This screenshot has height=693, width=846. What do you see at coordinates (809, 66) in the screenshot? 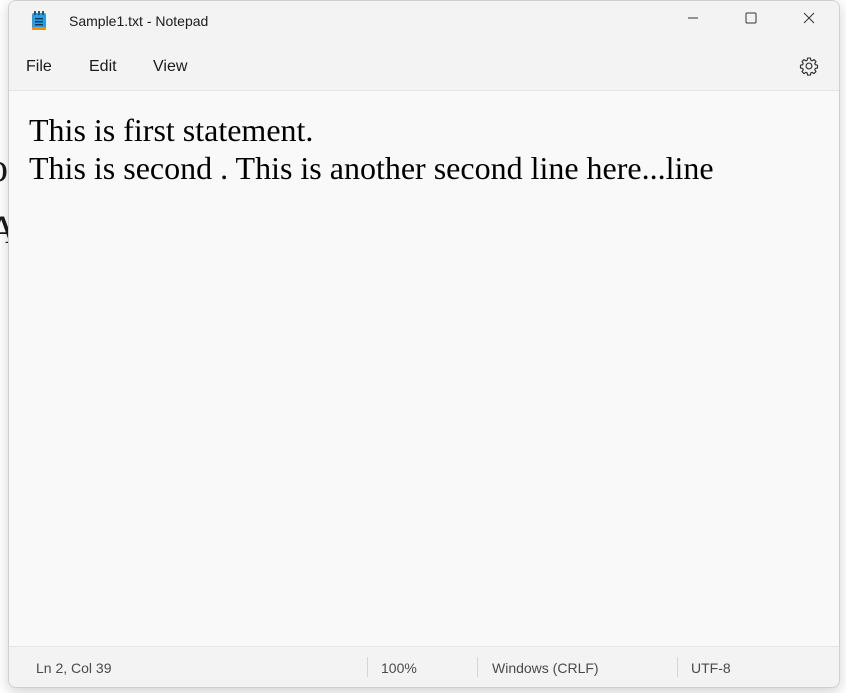
I see `gear-icon` at bounding box center [809, 66].